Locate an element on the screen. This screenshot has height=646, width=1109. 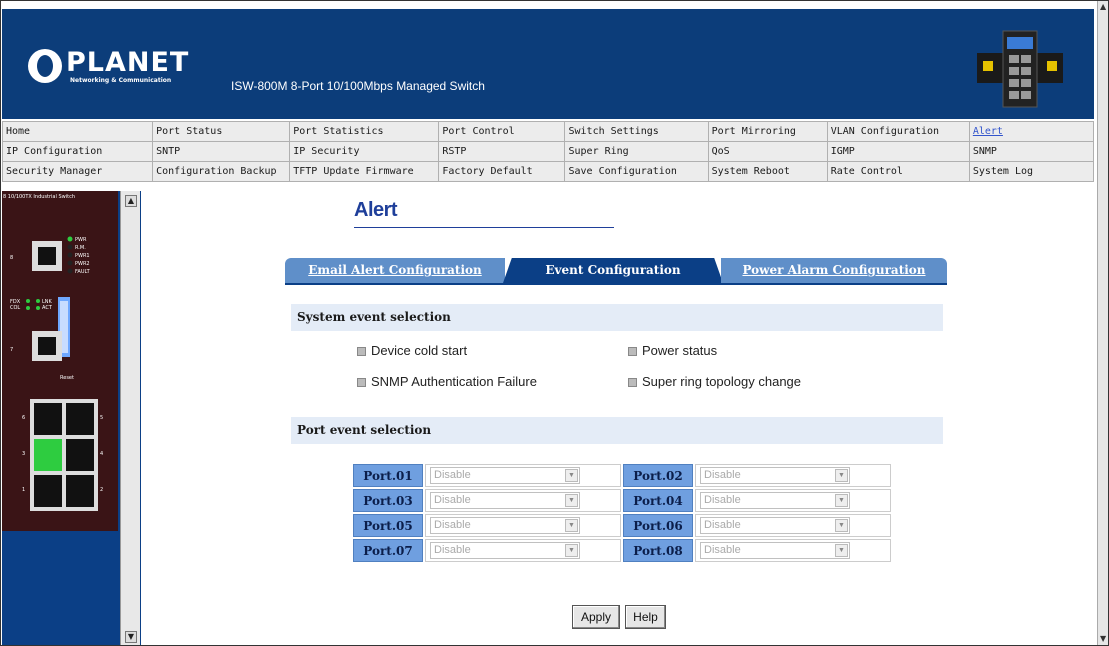
checkbox-device-cold-start: Device cold start is located at coordinates (412, 350).